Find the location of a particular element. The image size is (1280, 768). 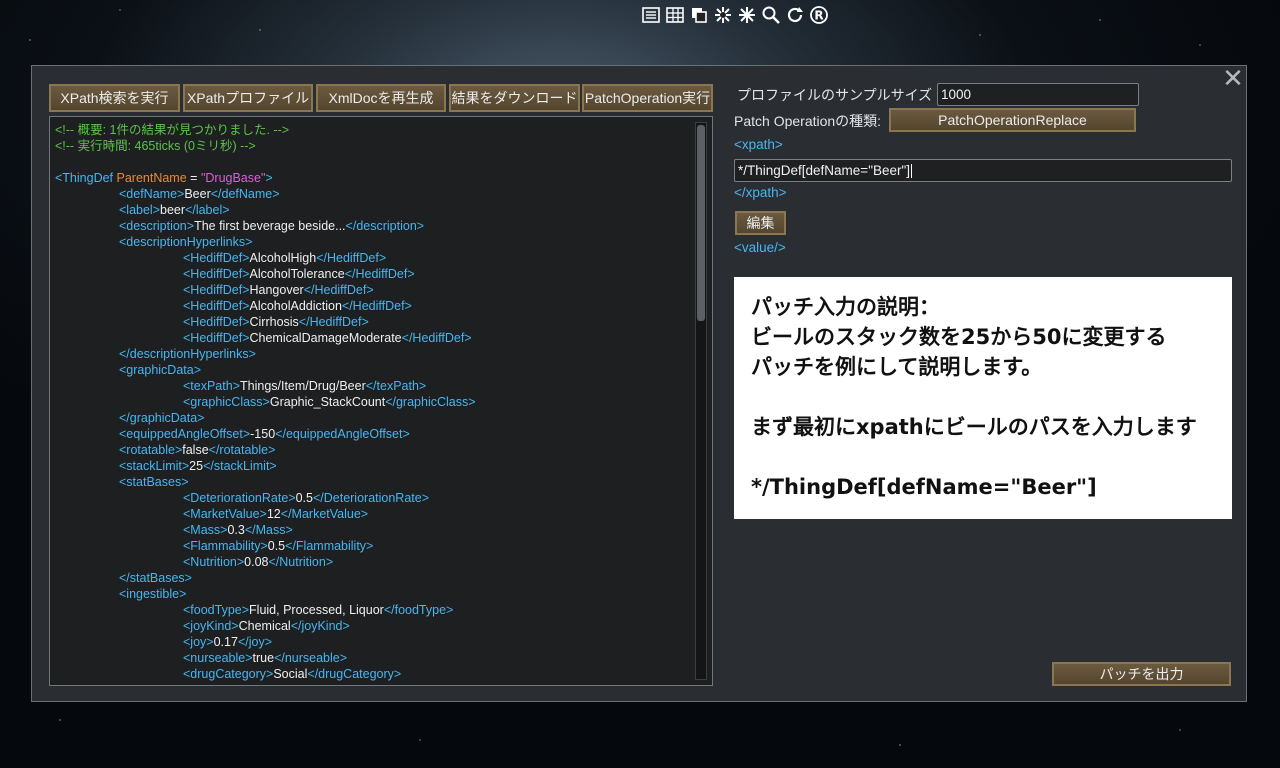

code-token: > is located at coordinates (269, 178).